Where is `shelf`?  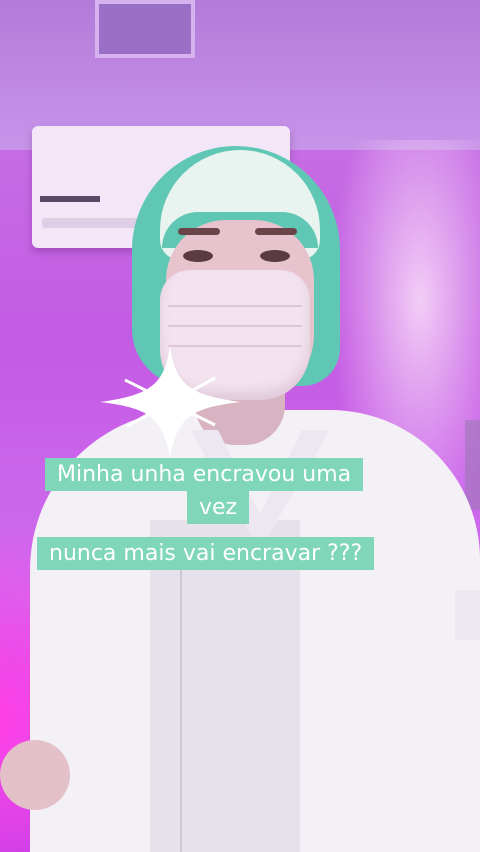 shelf is located at coordinates (472, 465).